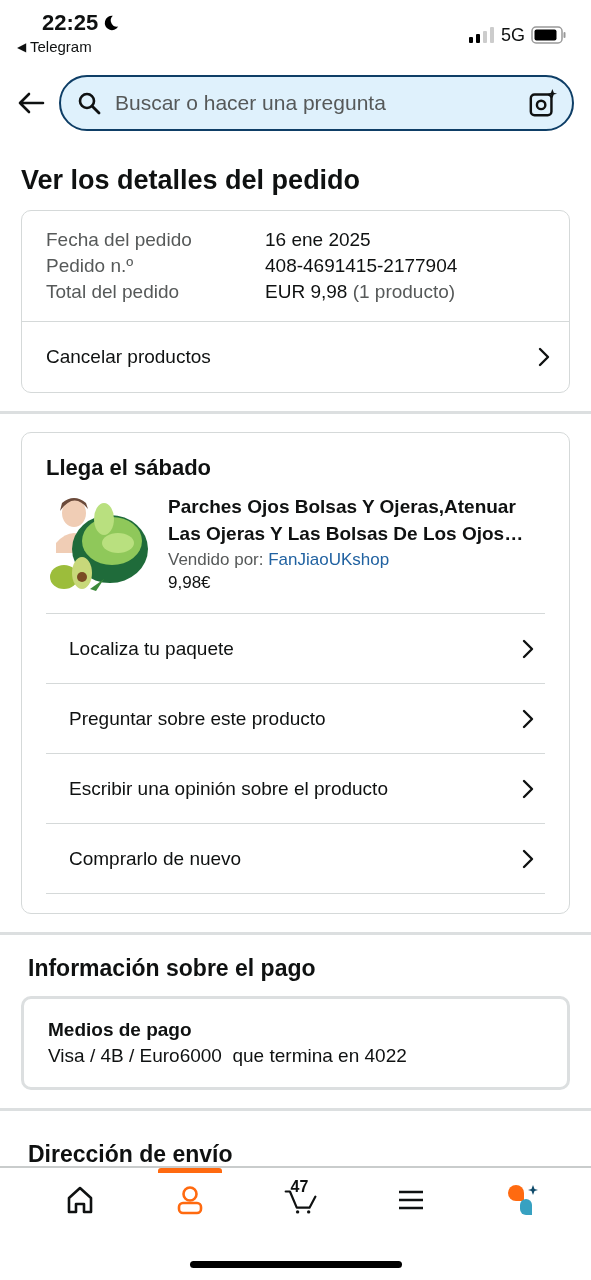 Image resolution: width=591 pixels, height=1280 pixels. Describe the element at coordinates (482, 35) in the screenshot. I see `signal-icon` at that location.